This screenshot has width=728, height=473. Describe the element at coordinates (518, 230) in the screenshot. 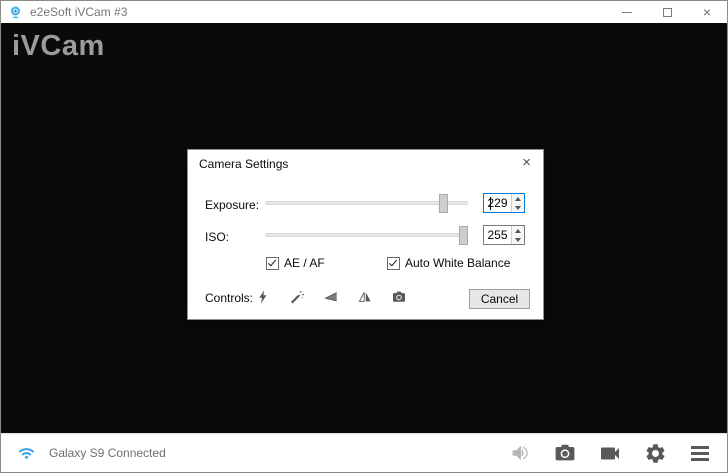

I see `iso-spin-up-icon` at that location.